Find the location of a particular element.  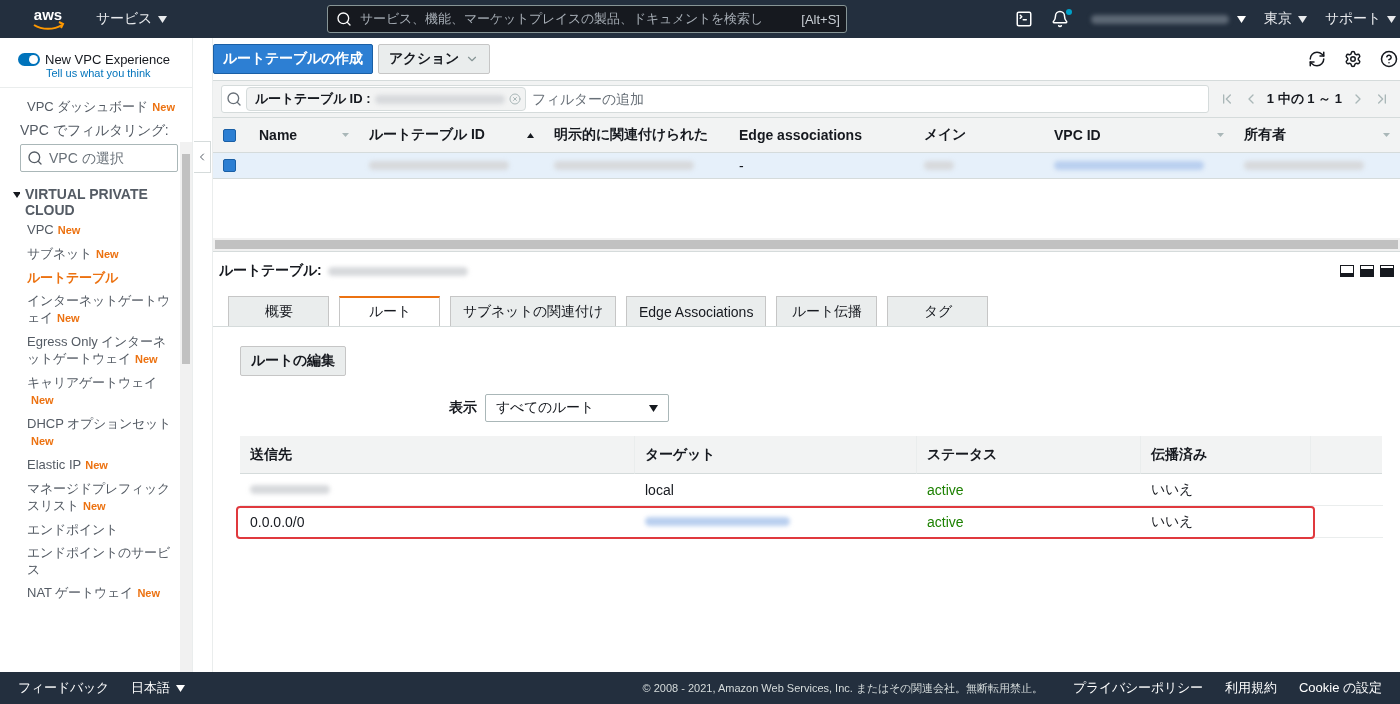

footer-link: Cookie の設定 is located at coordinates (1340, 688).